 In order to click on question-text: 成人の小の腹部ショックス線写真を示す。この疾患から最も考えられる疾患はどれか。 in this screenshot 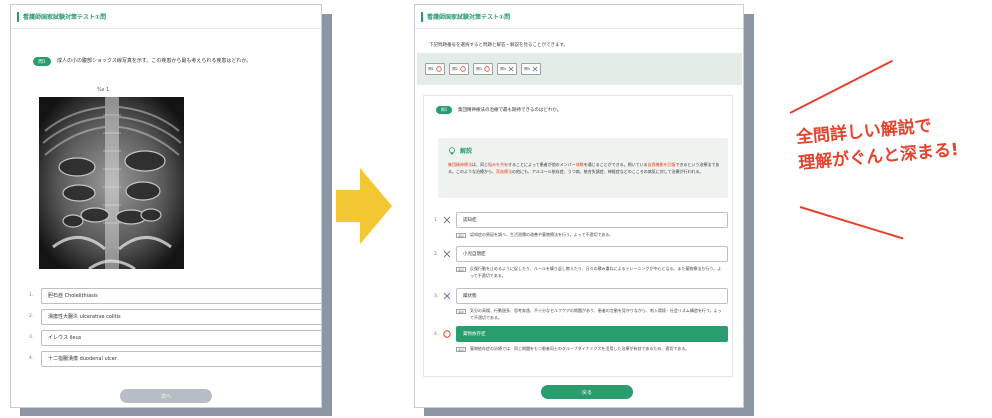, I will do `click(154, 61)`.